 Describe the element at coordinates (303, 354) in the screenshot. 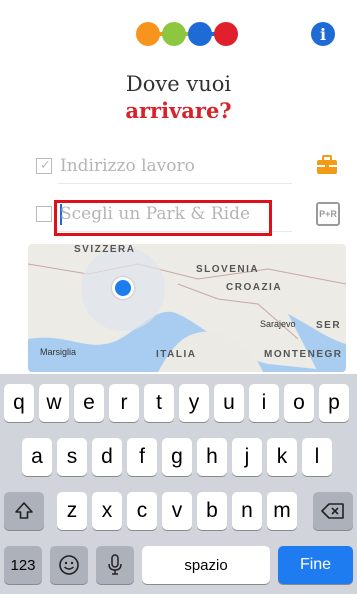

I see `map-label-montenegro: MONTENEGR` at that location.